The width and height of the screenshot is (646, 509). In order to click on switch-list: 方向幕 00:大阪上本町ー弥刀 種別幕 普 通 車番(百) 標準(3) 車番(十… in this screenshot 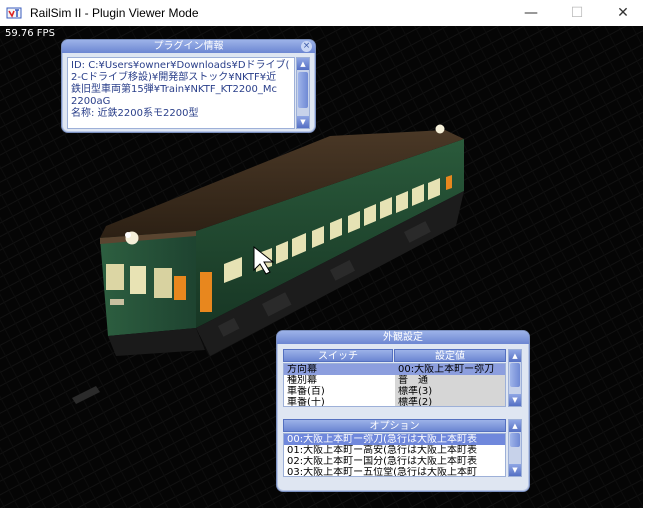, I will do `click(394, 385)`.